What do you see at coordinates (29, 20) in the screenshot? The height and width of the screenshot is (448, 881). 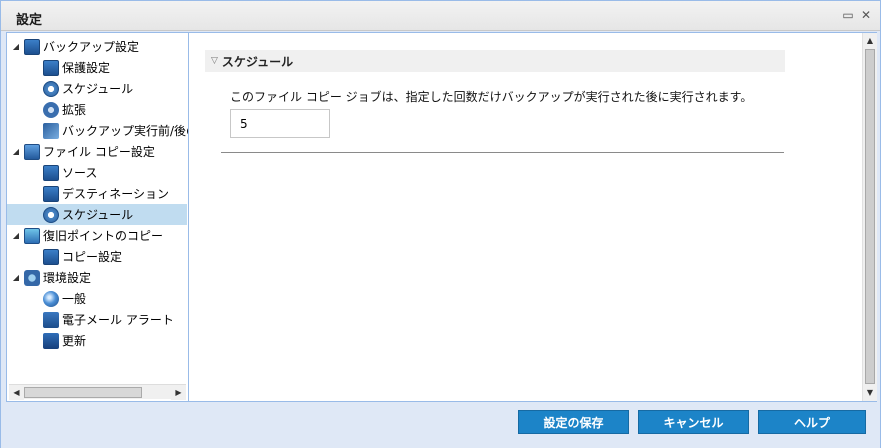 I see `window-title: 設定` at bounding box center [29, 20].